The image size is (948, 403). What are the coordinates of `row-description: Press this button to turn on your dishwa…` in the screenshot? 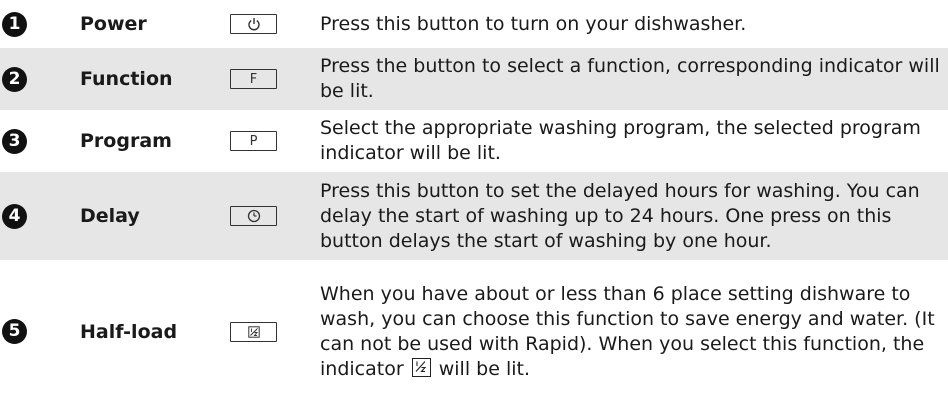 It's located at (533, 23).